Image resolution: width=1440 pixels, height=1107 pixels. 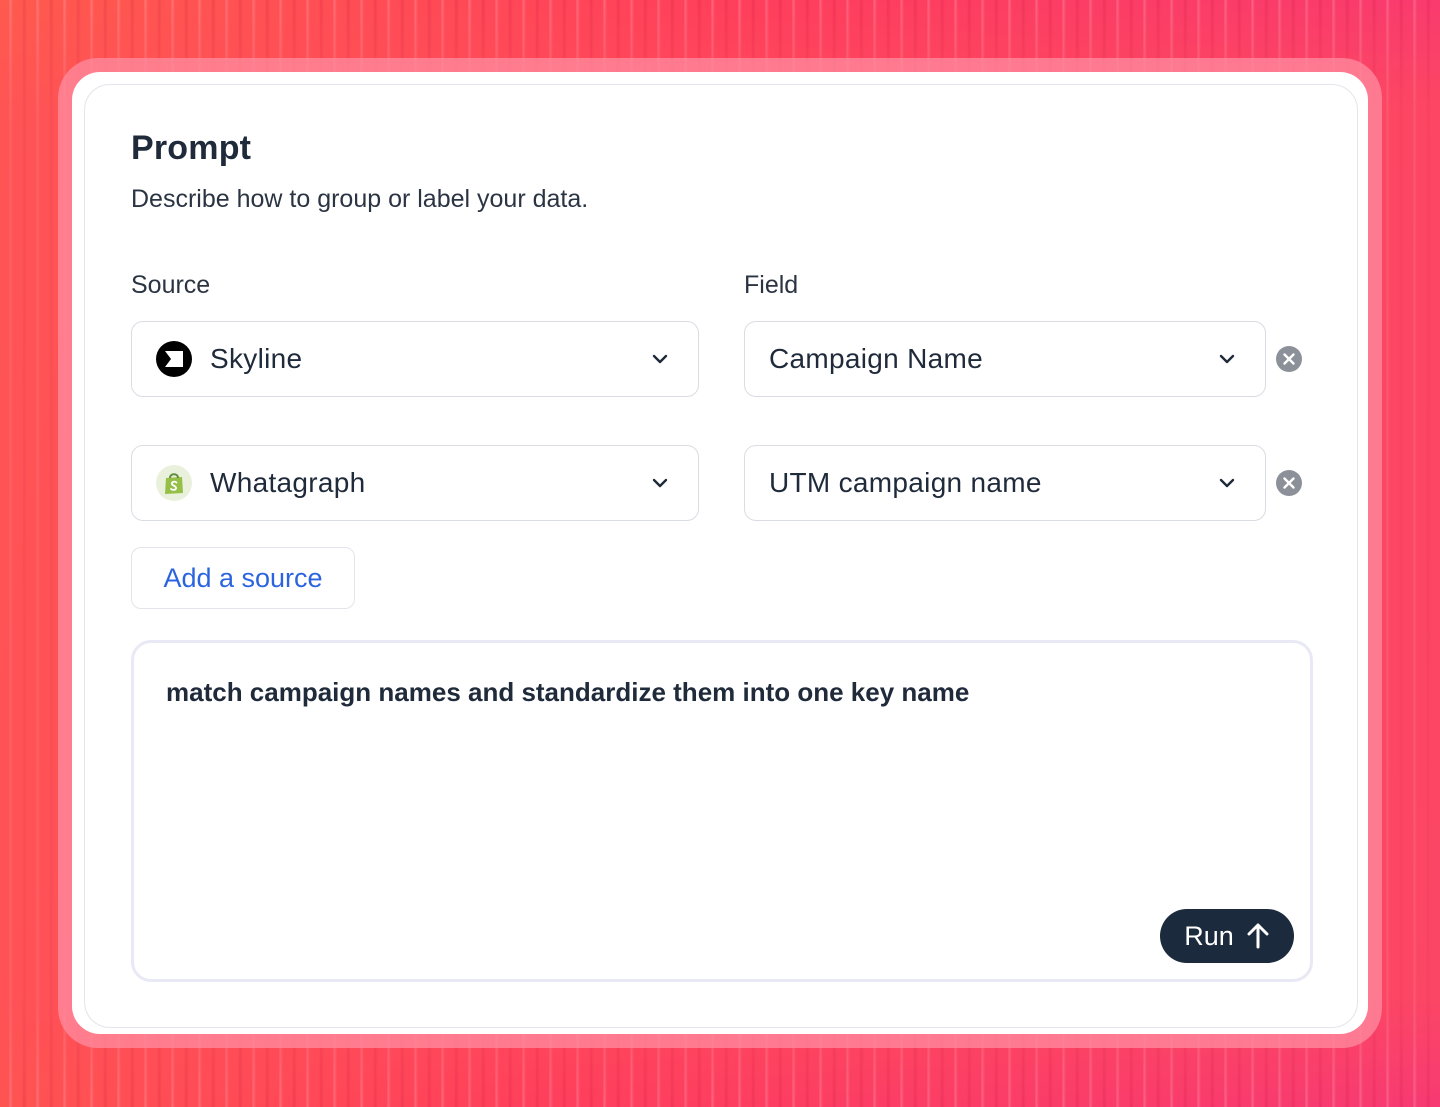 What do you see at coordinates (415, 483) in the screenshot?
I see `source-select-whatagraph: Whatagraph` at bounding box center [415, 483].